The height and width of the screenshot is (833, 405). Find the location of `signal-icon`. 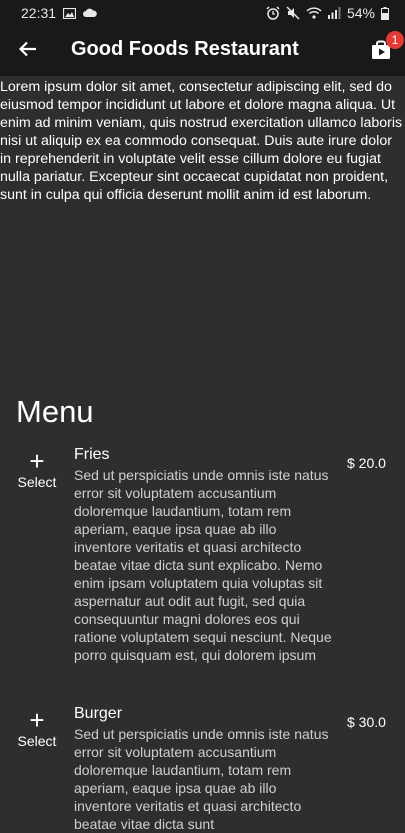

signal-icon is located at coordinates (334, 13).